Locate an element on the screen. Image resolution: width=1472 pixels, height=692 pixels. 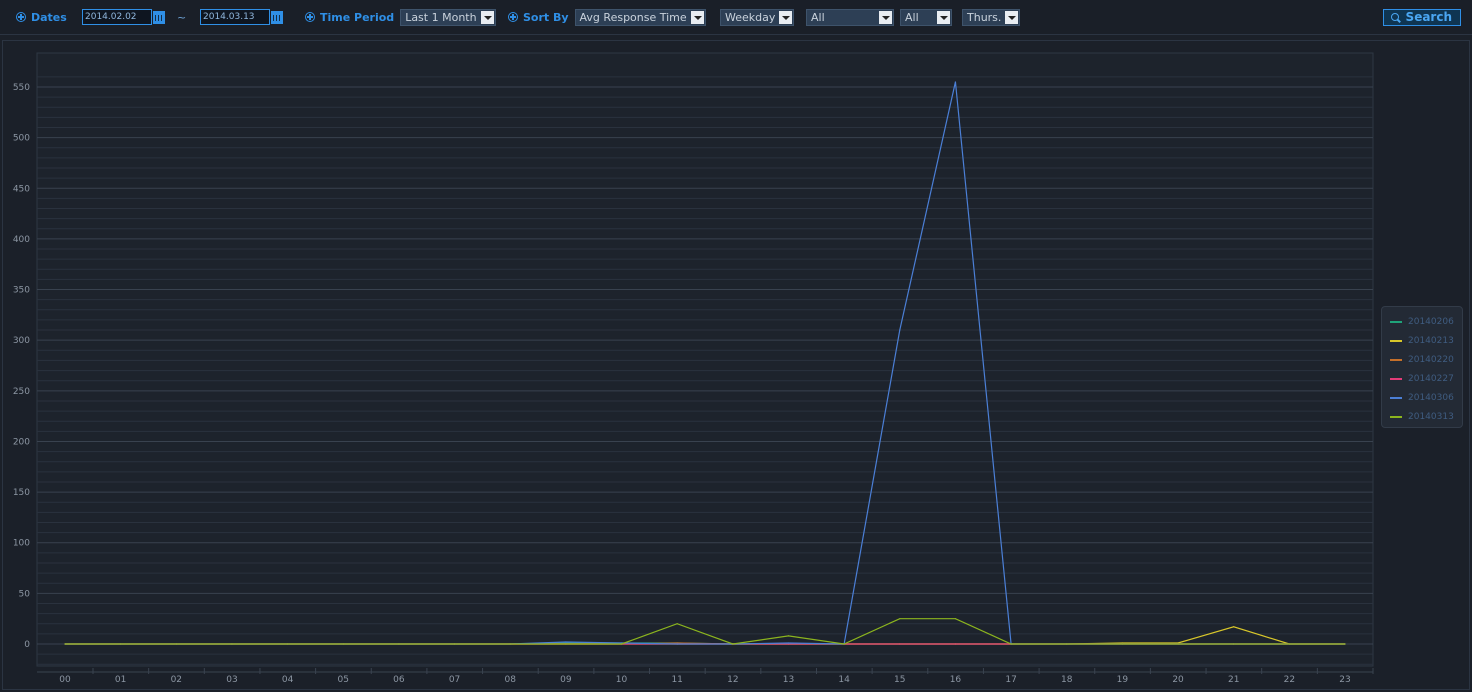
y-tick-label: 100 is located at coordinates (21, 544).